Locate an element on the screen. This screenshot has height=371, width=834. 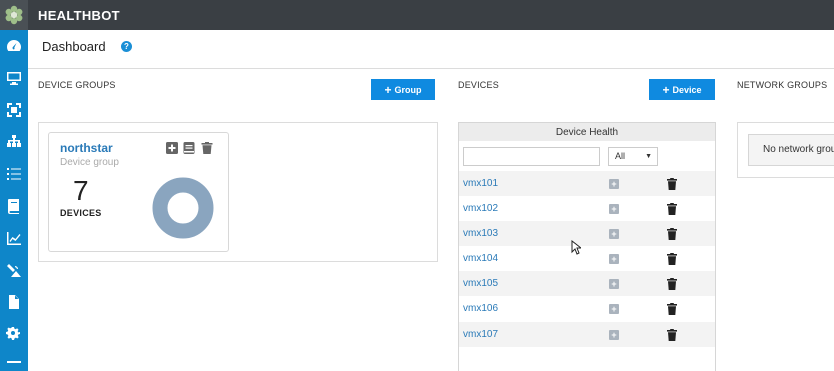
page-title: Dashboard is located at coordinates (74, 46).